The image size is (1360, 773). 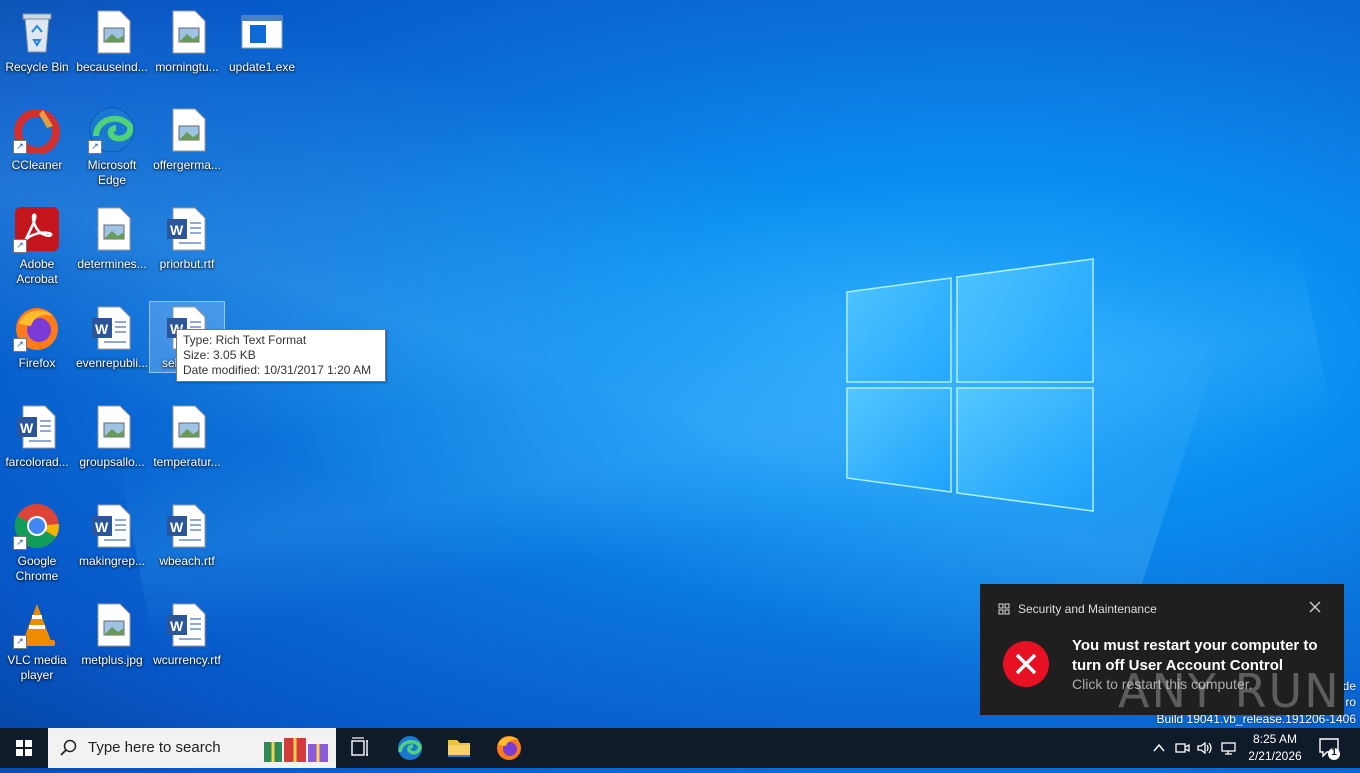 I want to click on toast-header: Security and Maintenance, so click(x=1077, y=609).